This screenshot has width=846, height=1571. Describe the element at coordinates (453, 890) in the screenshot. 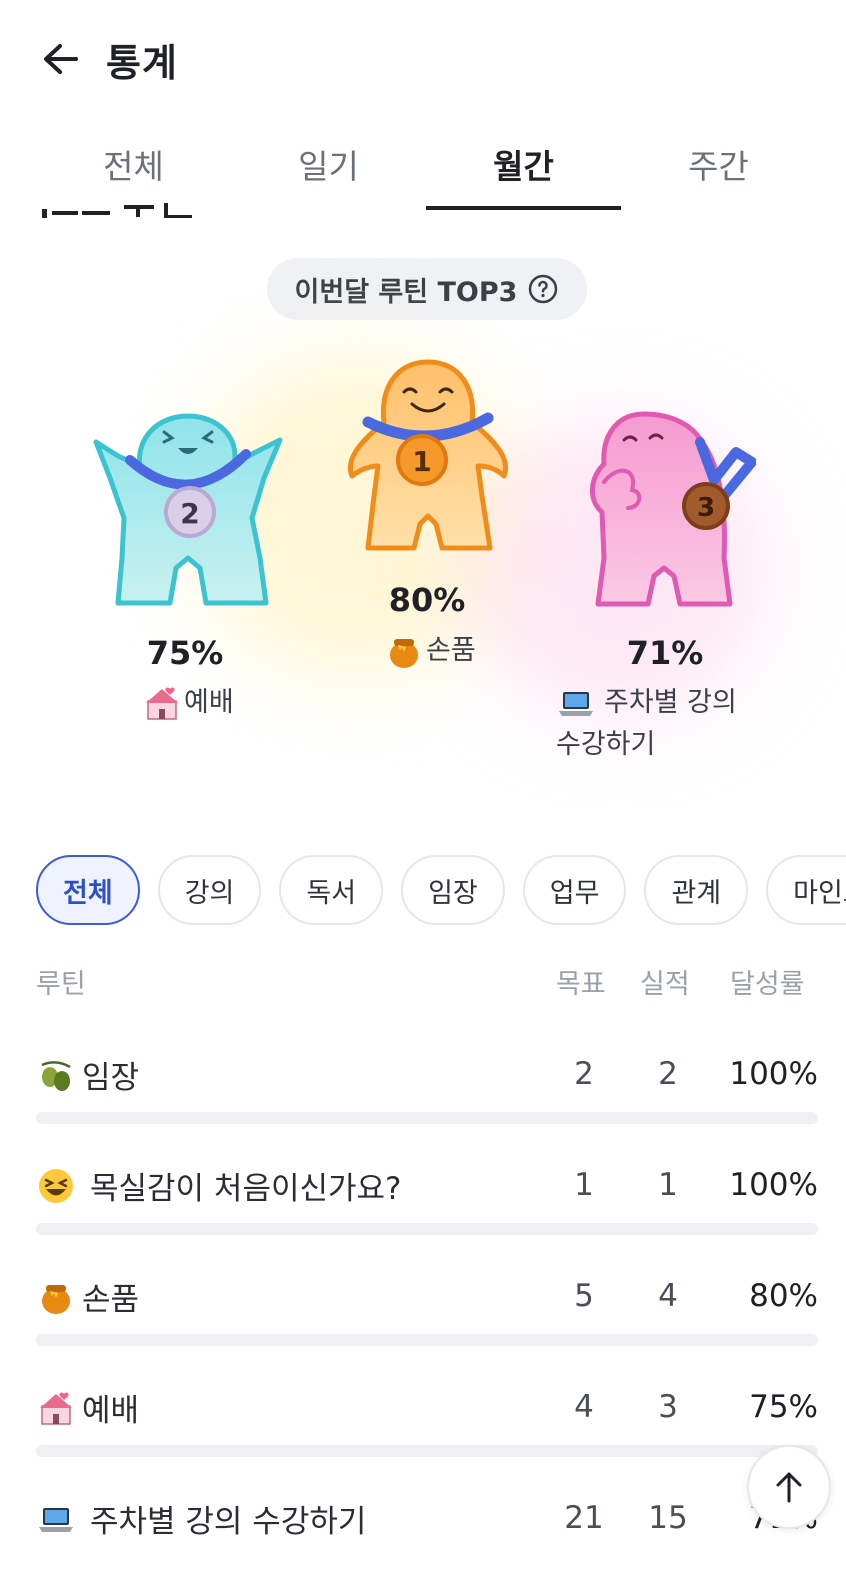

I see `chip-imjang: 임장` at that location.